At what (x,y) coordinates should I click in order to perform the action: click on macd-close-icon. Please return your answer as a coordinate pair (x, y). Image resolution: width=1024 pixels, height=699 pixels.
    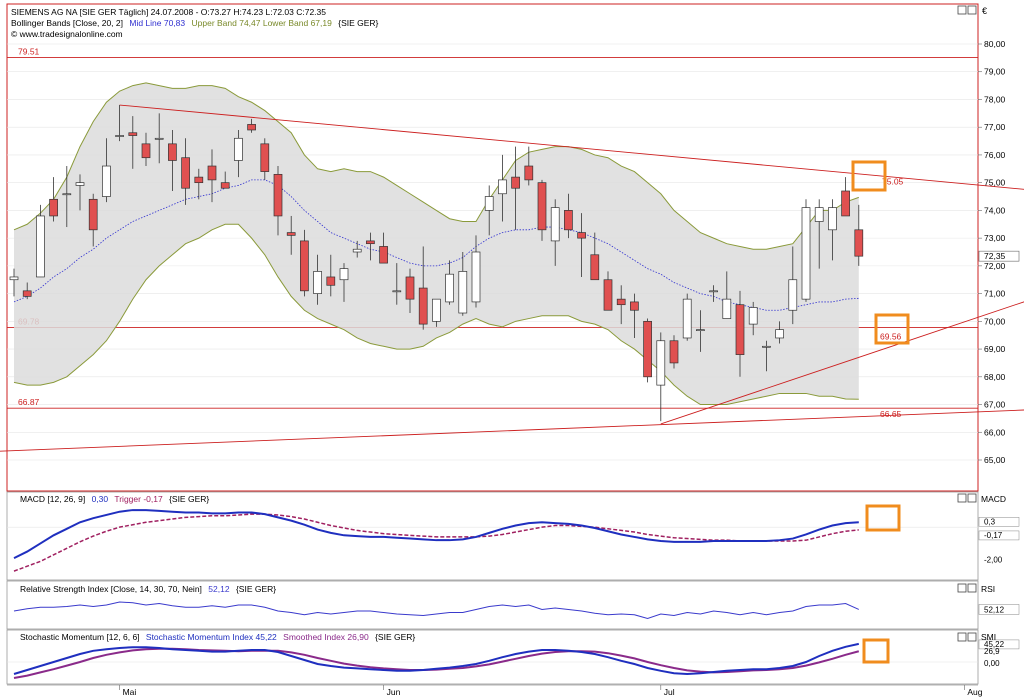
    Looking at the image, I should click on (972, 498).